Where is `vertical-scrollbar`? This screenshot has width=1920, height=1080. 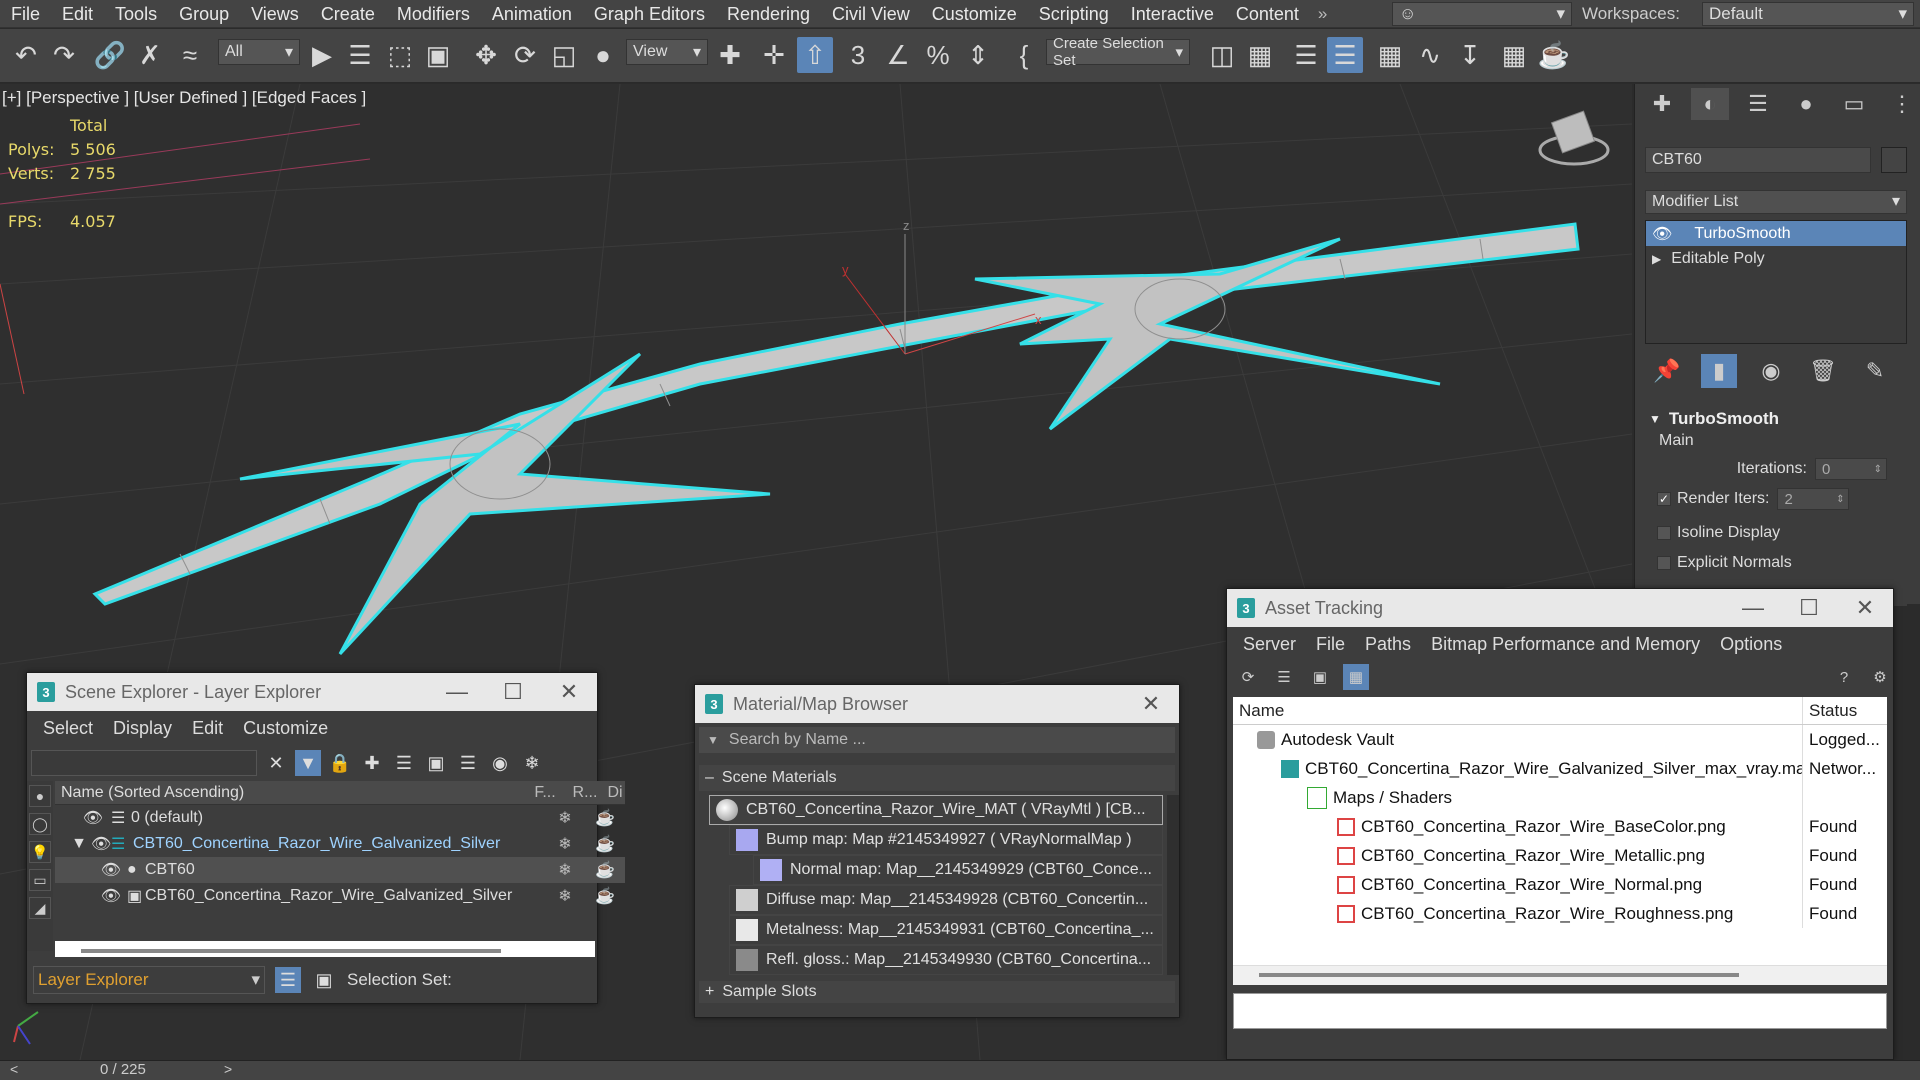
vertical-scrollbar is located at coordinates (1173, 885).